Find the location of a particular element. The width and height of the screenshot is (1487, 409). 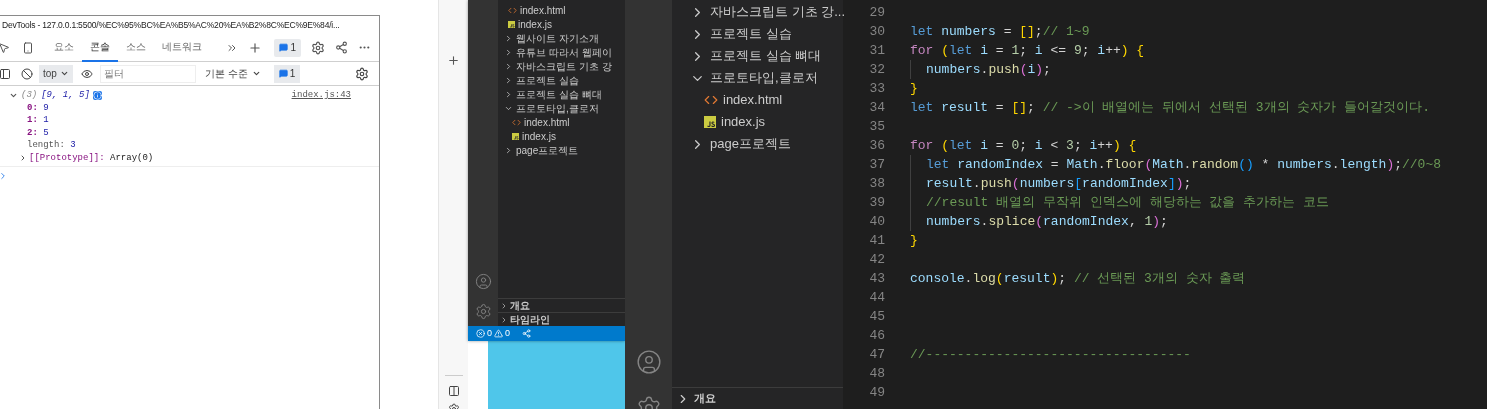

share-icon is located at coordinates (527, 333).